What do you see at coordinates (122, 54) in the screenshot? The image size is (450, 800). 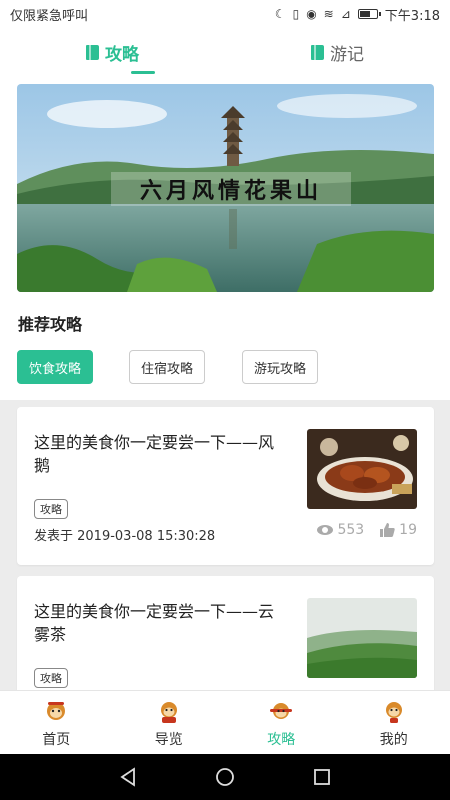 I see `tab-guide-label: 攻略` at bounding box center [122, 54].